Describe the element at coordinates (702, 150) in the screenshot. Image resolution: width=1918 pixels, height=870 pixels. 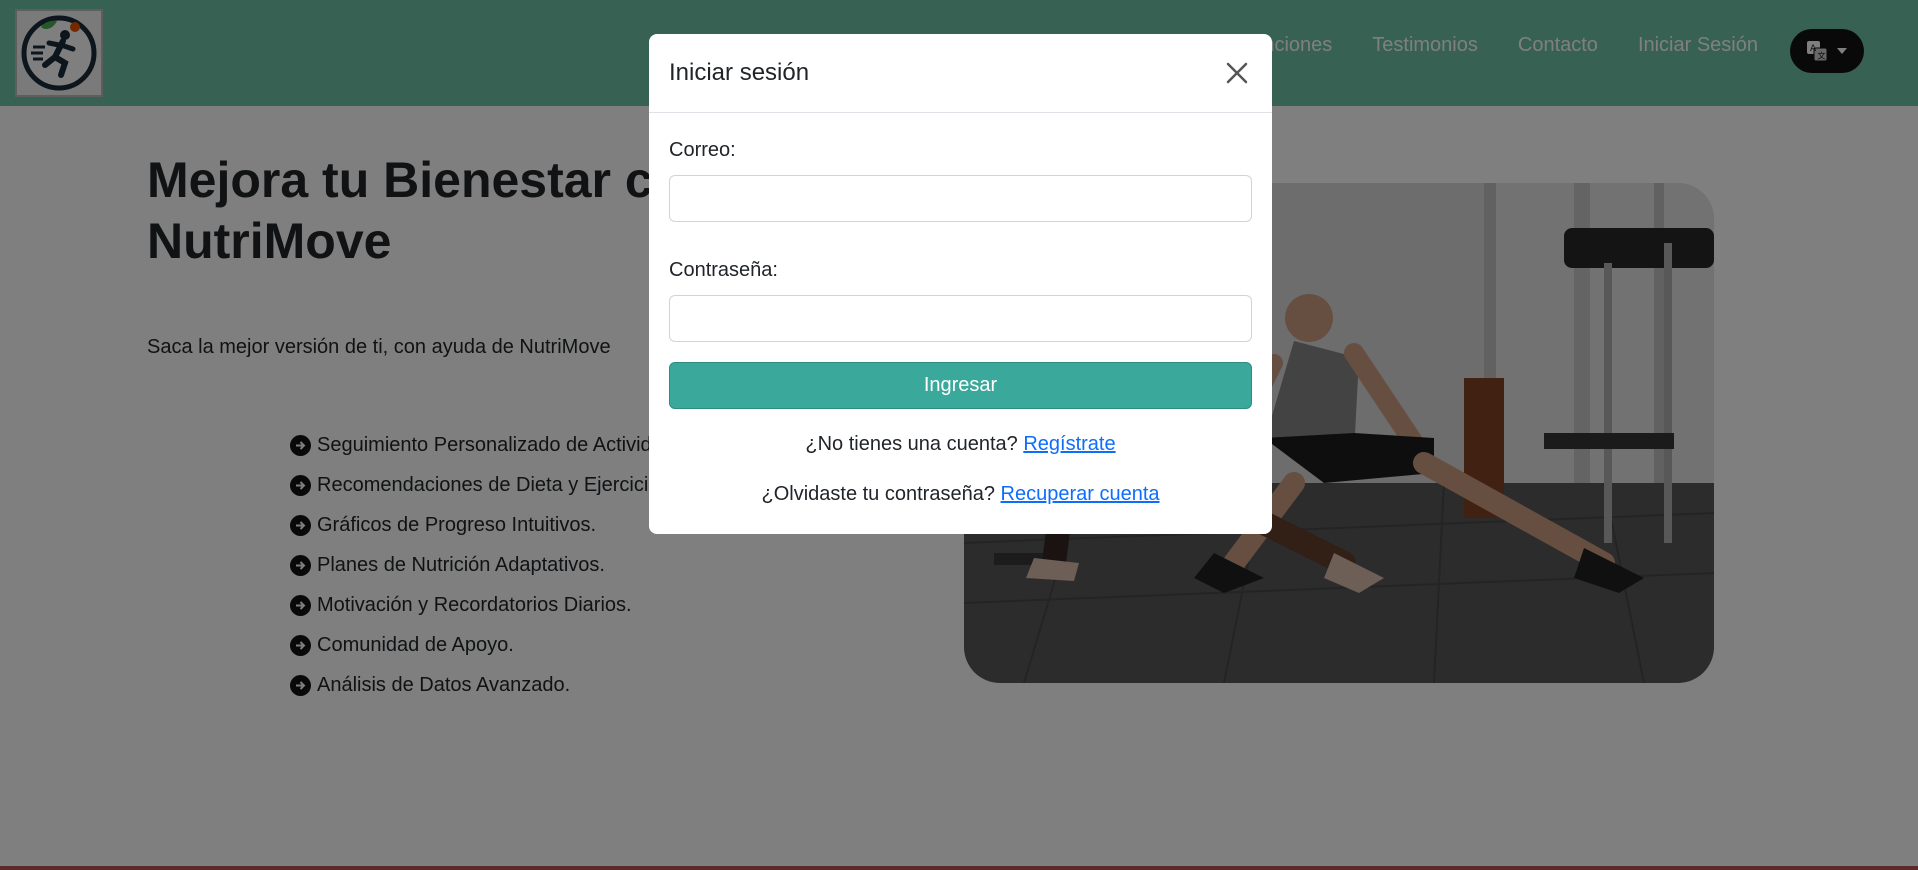
I see `email-label: Correo:` at that location.